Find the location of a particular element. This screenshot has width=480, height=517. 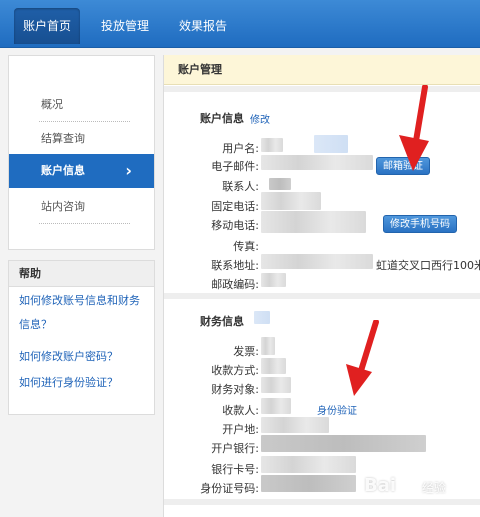

label-bank-location: 开户地: is located at coordinates (240, 429).